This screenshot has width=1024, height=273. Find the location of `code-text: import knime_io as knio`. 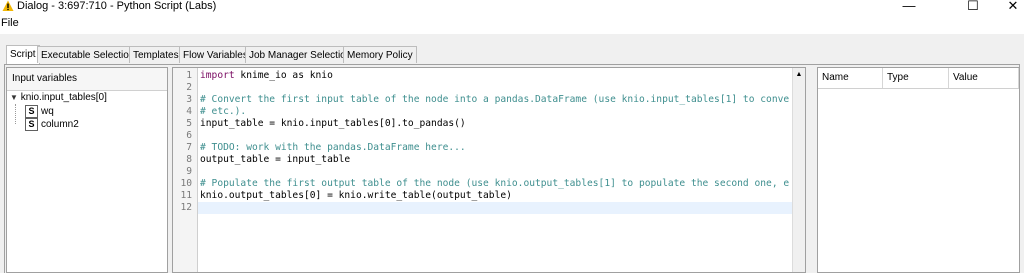

code-text: import knime_io as knio is located at coordinates (266, 76).